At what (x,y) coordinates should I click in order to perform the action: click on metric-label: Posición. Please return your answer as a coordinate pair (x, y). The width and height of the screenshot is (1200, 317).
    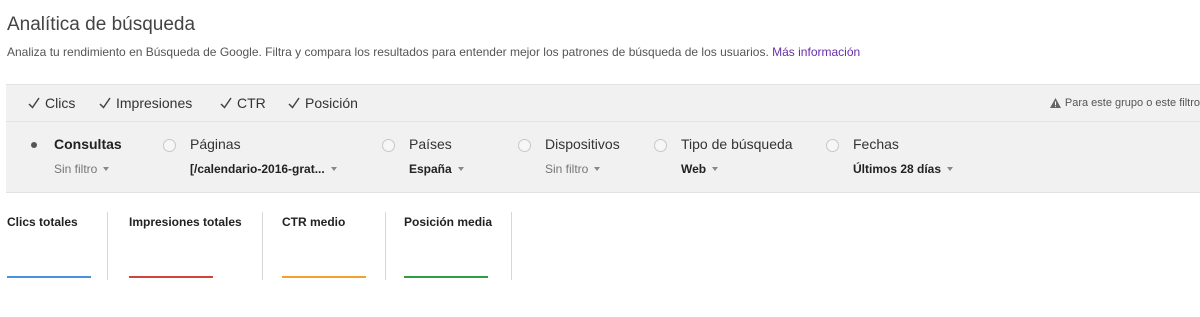
    Looking at the image, I should click on (331, 103).